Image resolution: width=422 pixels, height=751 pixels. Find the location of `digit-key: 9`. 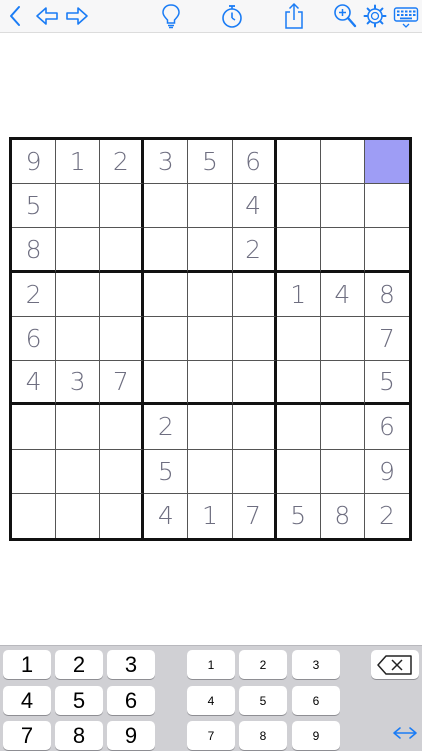

digit-key: 9 is located at coordinates (131, 735).